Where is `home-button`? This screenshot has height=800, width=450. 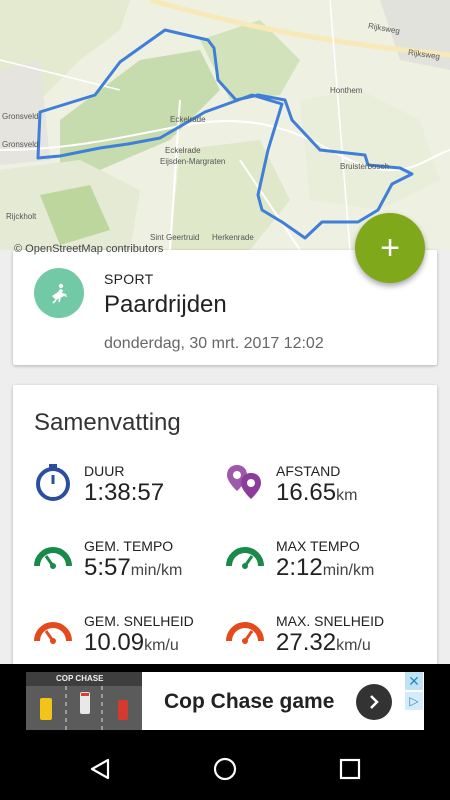 home-button is located at coordinates (225, 769).